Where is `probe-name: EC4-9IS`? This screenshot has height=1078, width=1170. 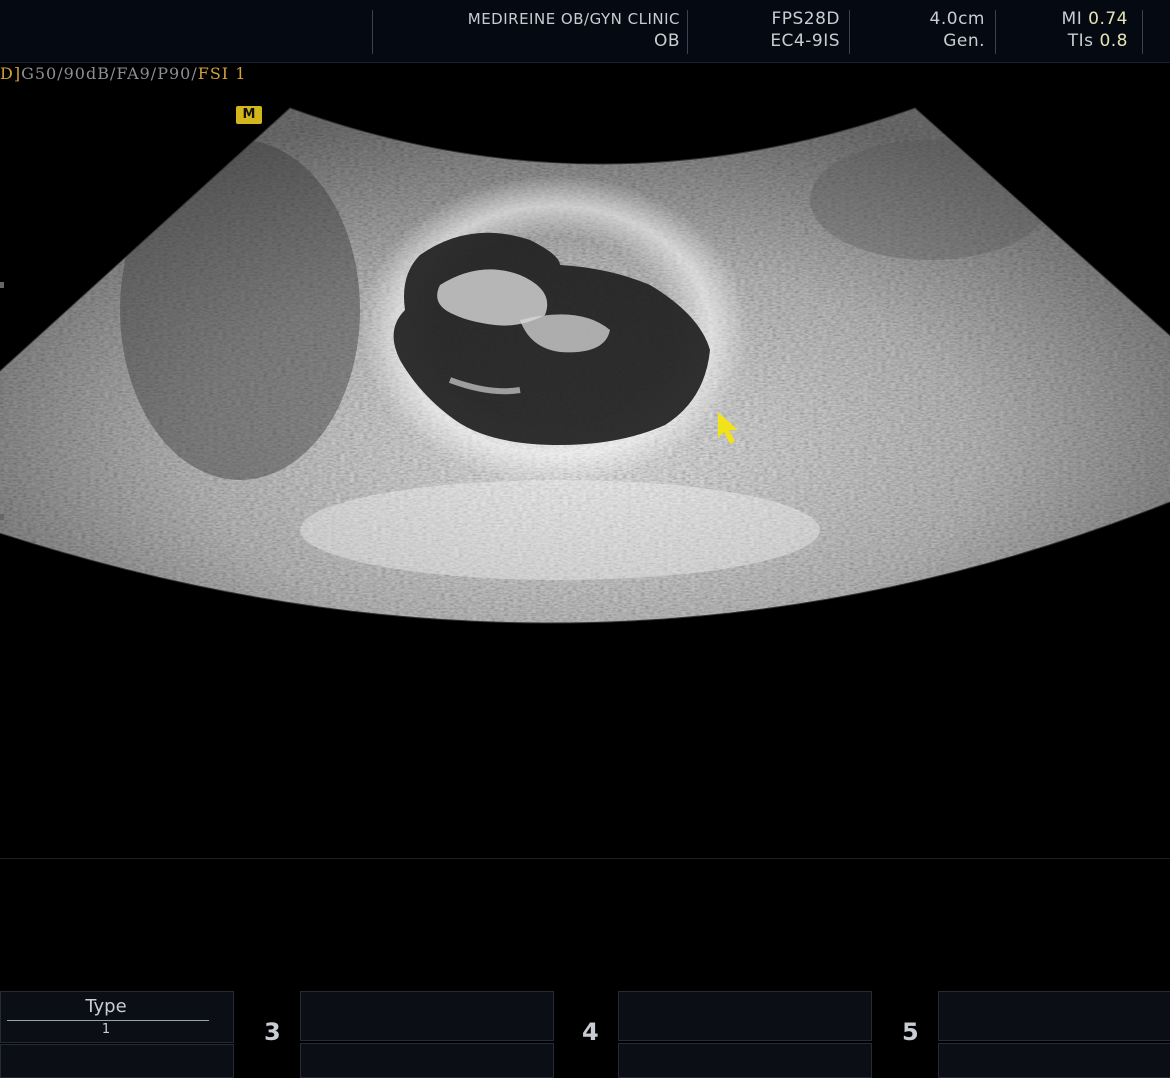
probe-name: EC4-9IS is located at coordinates (805, 41).